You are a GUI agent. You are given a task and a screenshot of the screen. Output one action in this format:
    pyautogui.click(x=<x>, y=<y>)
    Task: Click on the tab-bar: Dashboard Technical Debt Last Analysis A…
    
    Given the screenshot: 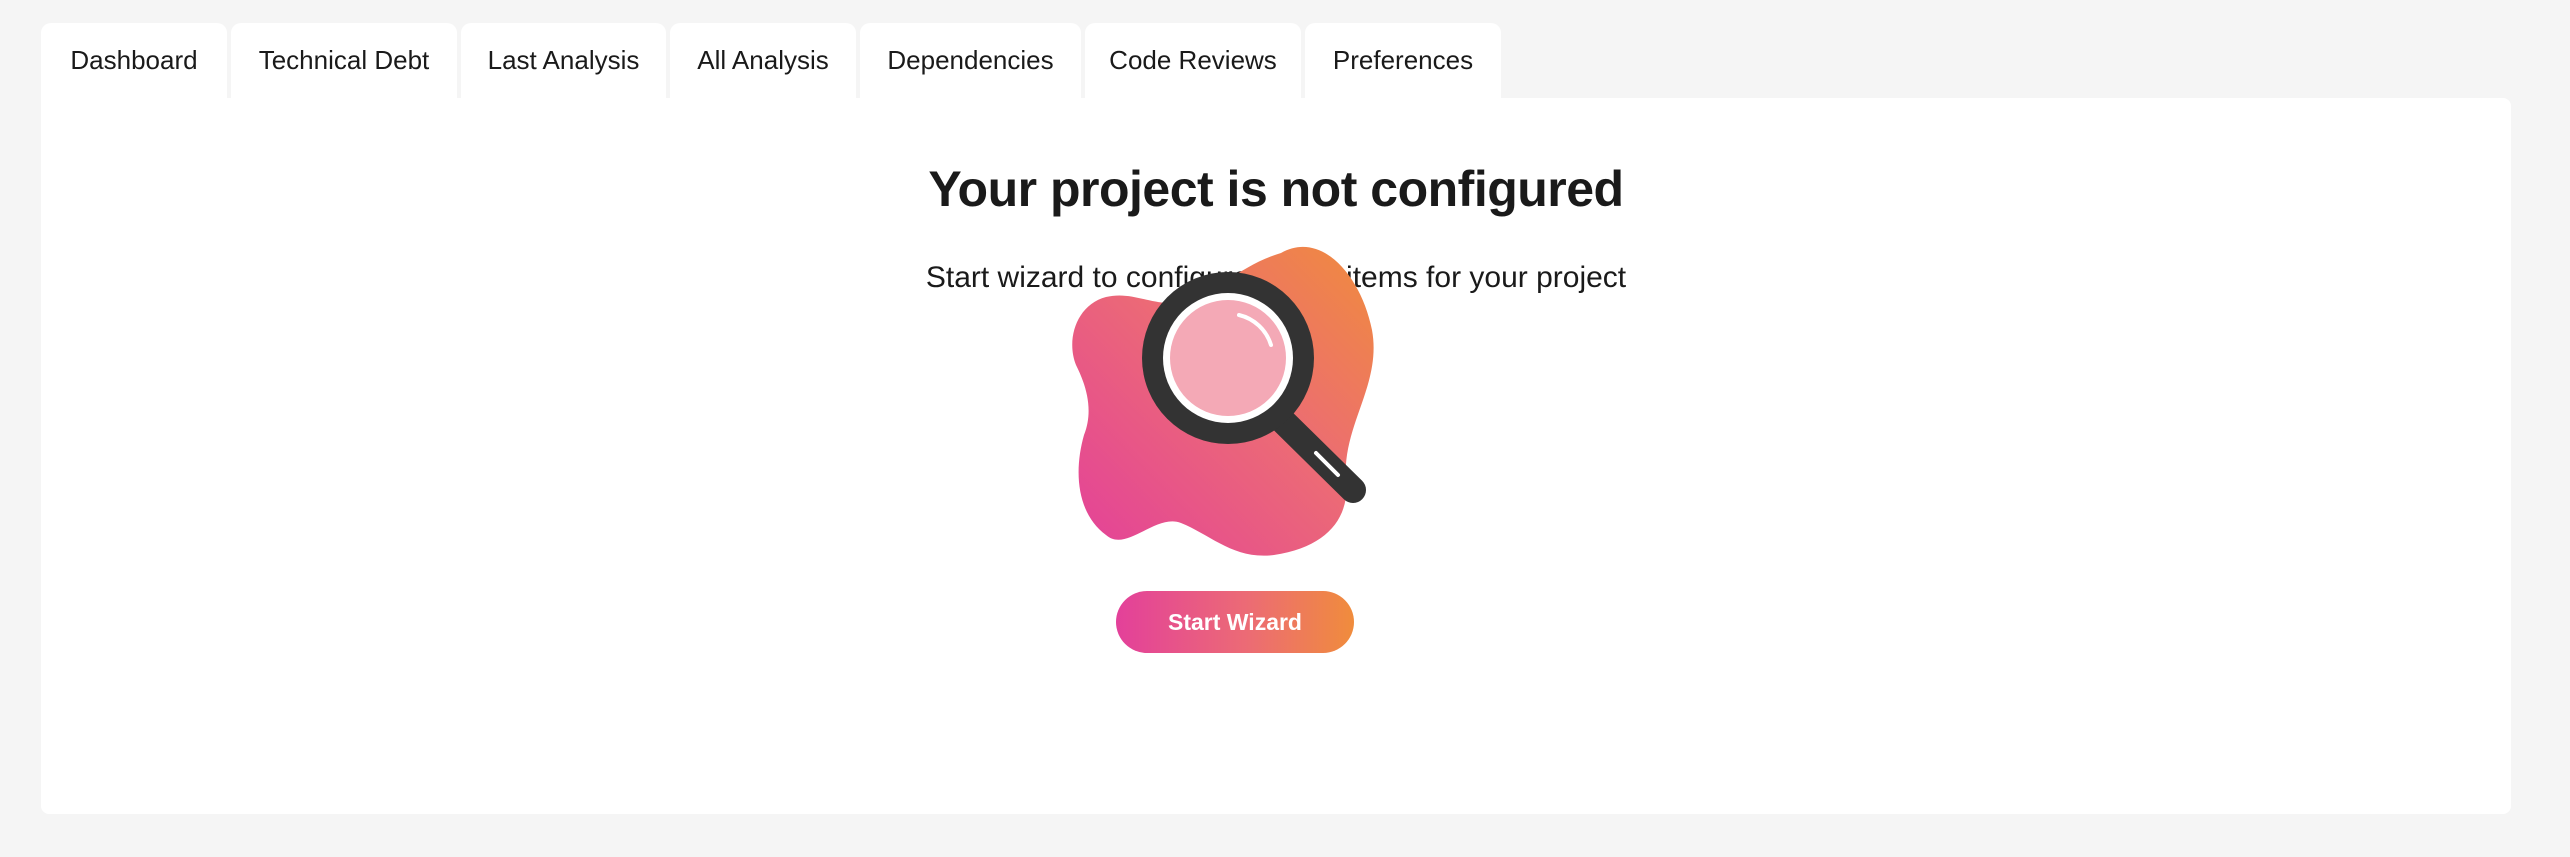 What is the action you would take?
    pyautogui.click(x=771, y=60)
    